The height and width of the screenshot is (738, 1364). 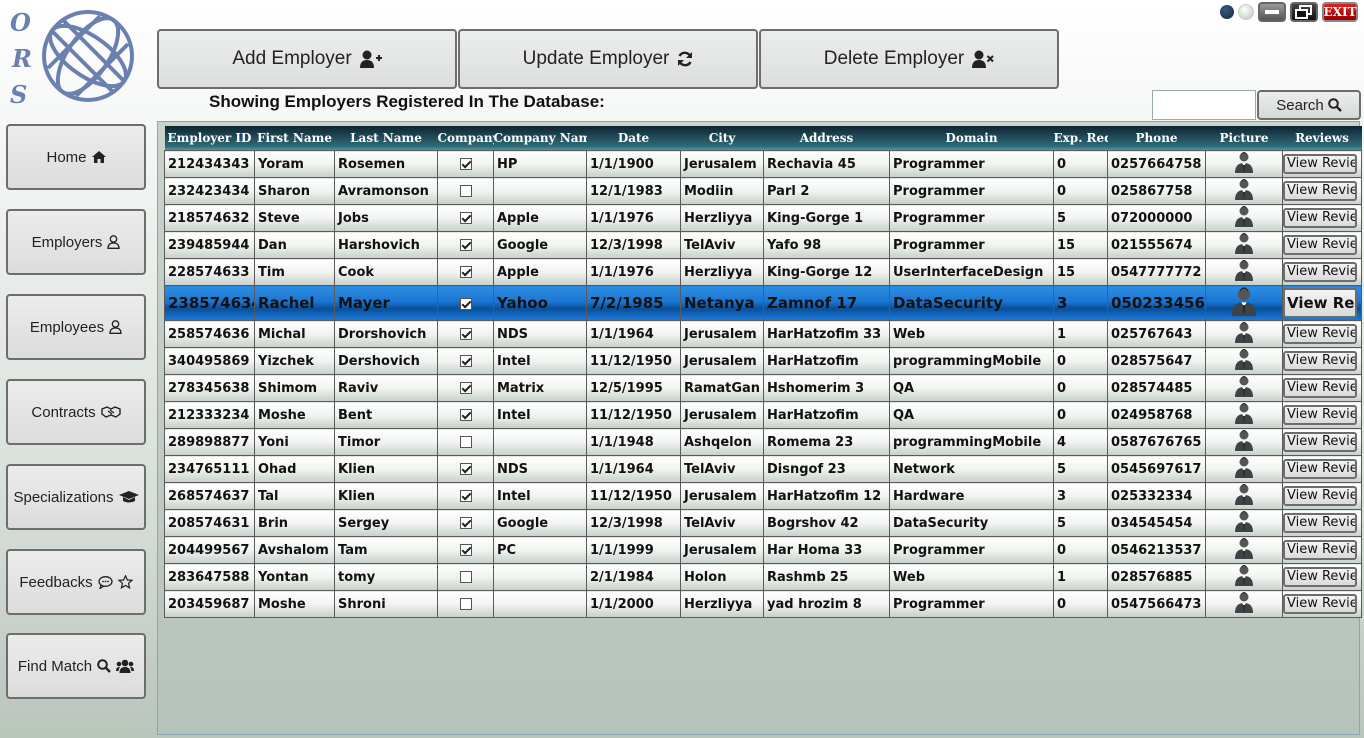 I want to click on column-header: Domain, so click(x=971, y=138).